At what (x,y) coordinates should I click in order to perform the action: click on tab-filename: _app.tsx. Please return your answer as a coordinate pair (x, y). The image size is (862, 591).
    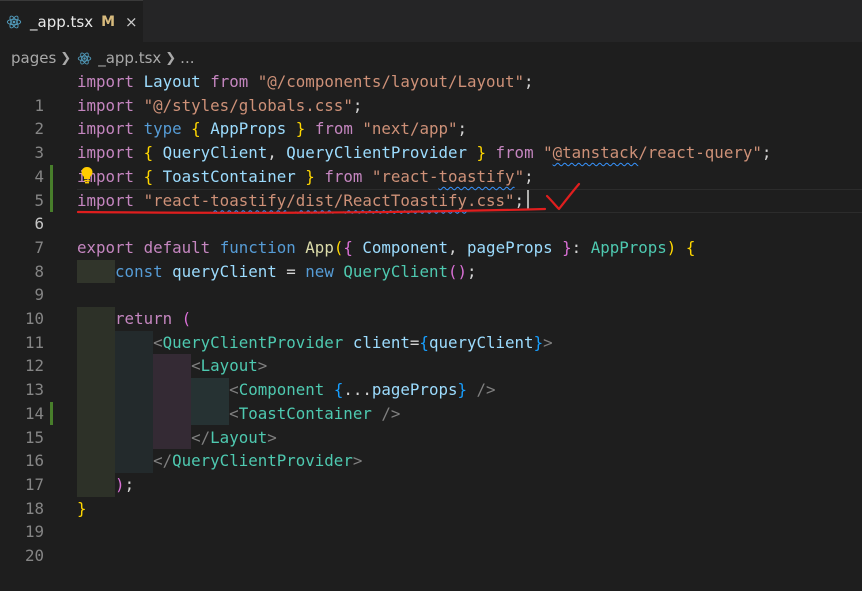
    Looking at the image, I should click on (62, 22).